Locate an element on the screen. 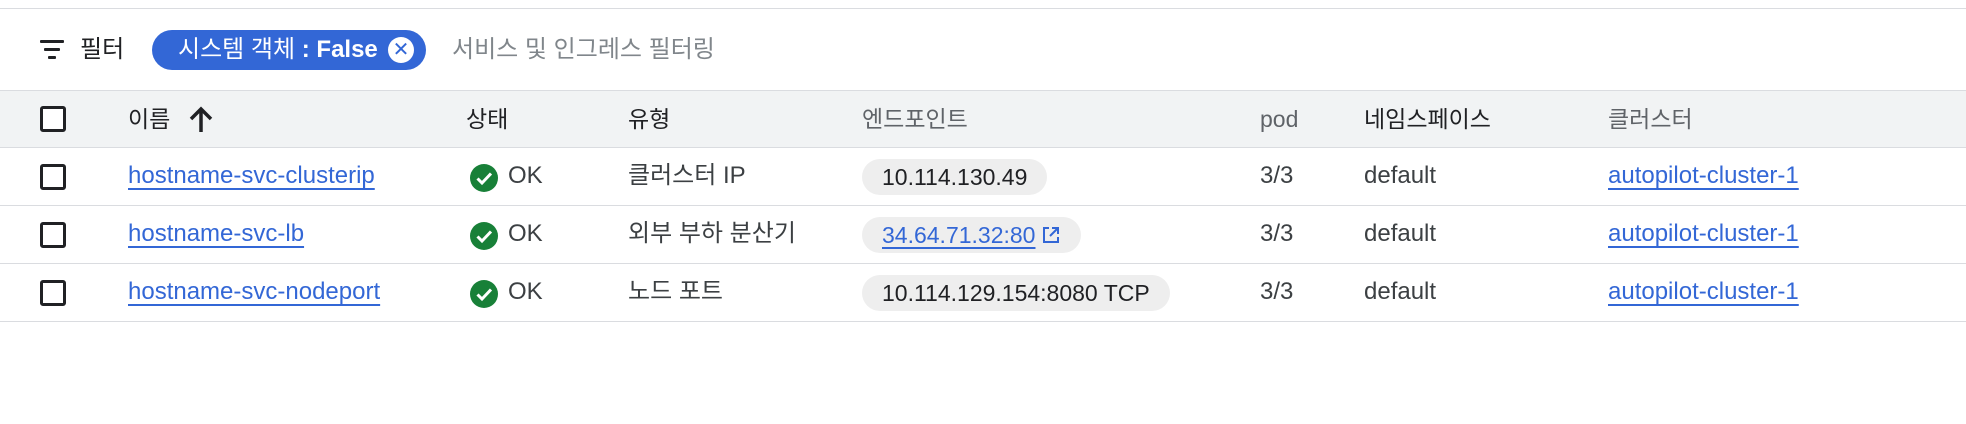  column-header-name: 이름 is located at coordinates (149, 119).